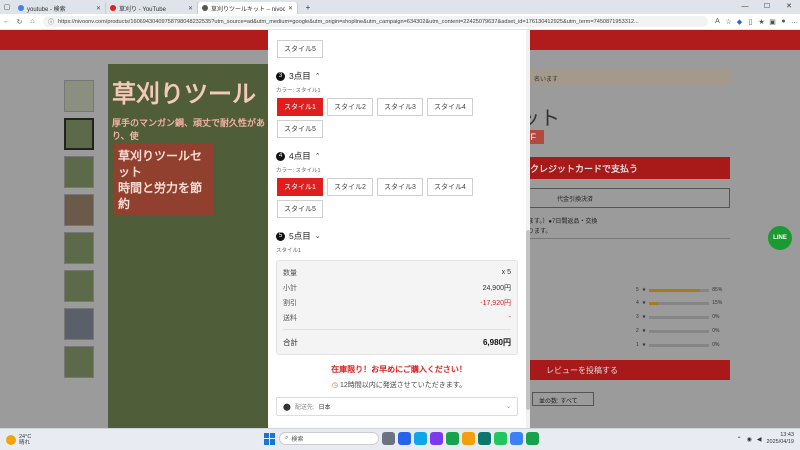 This screenshot has height=450, width=800. I want to click on search-placeholder: 検索, so click(297, 440).